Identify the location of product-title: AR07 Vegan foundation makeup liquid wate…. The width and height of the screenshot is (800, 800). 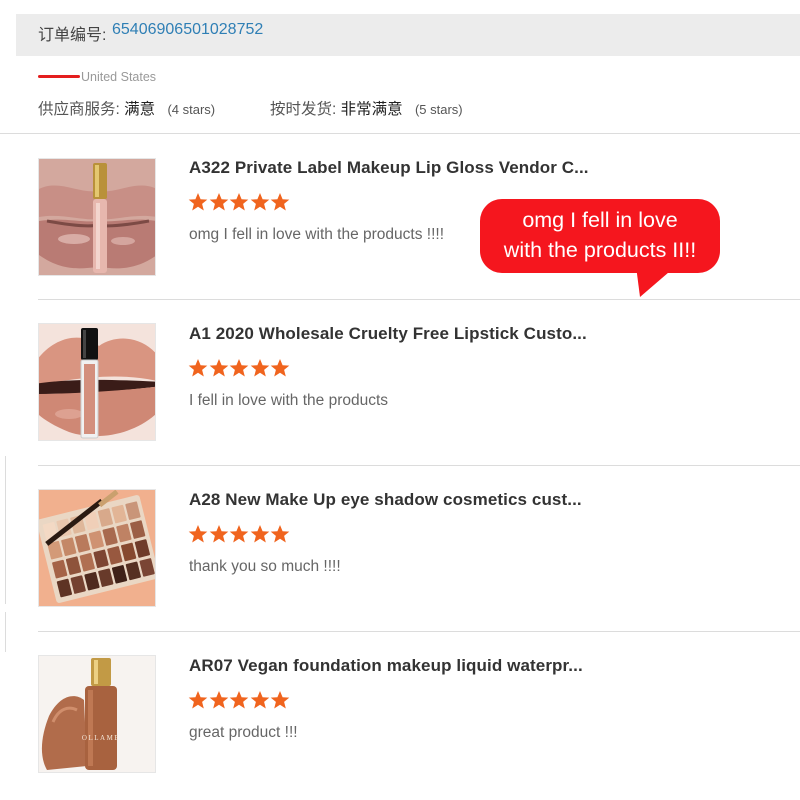
(386, 666).